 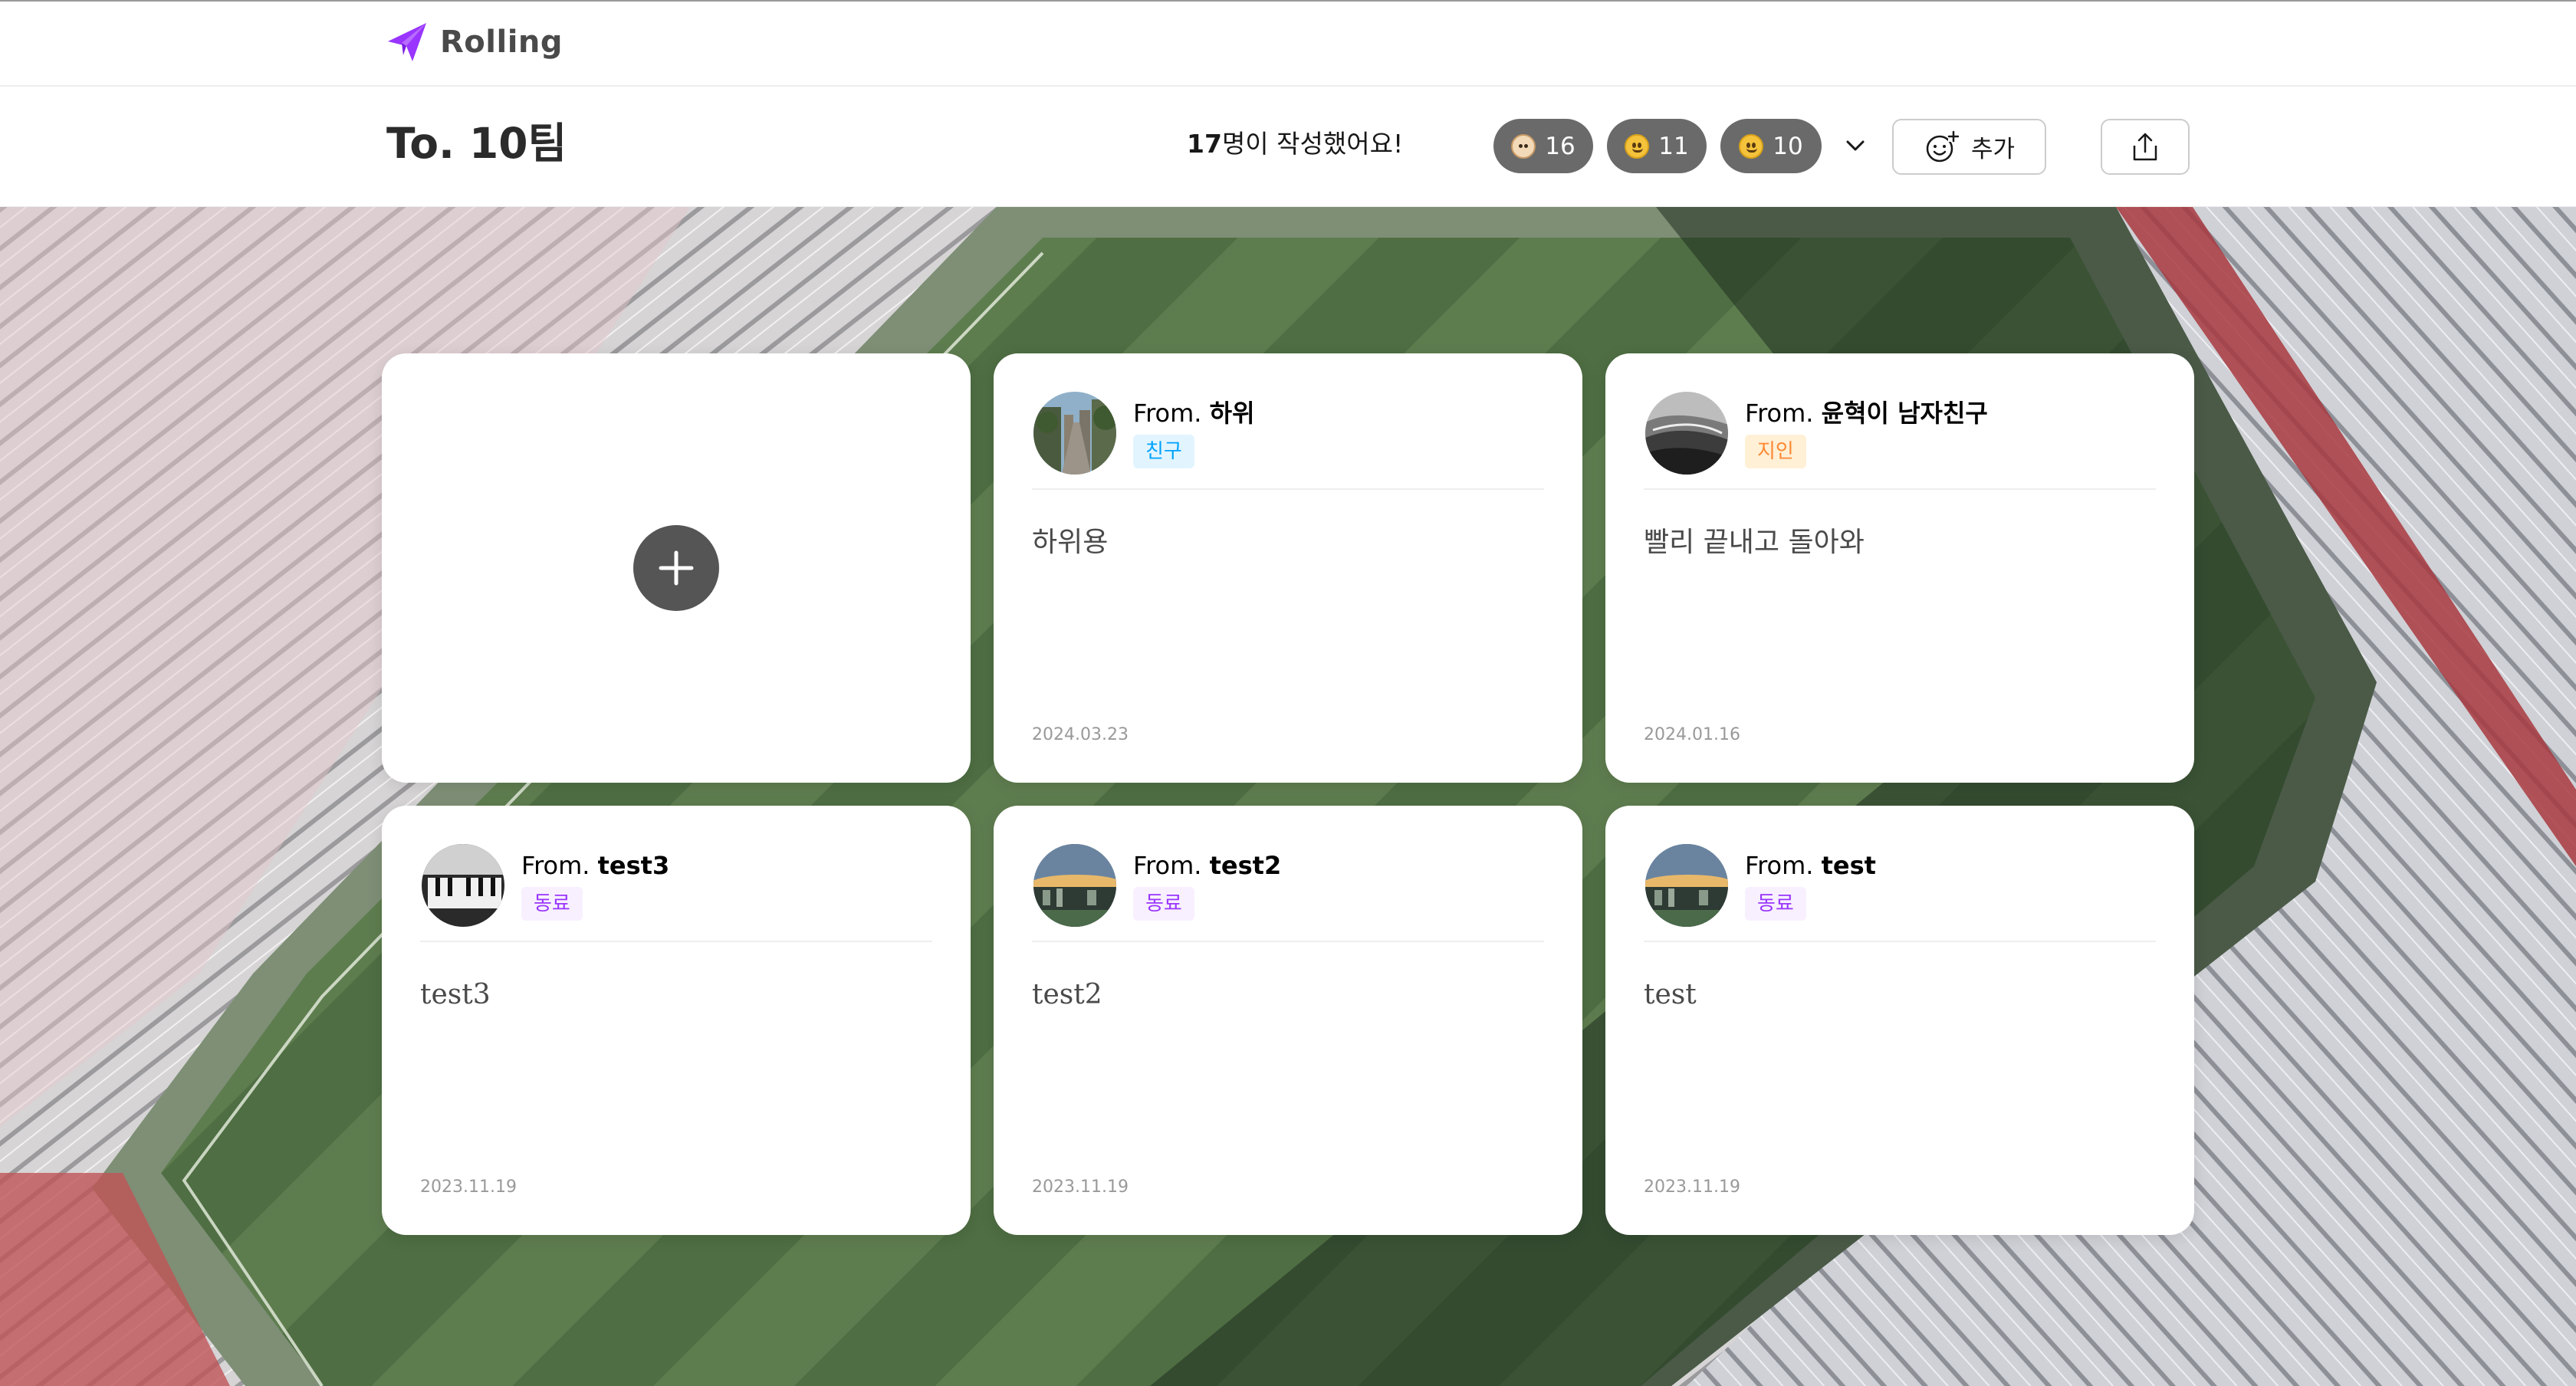 What do you see at coordinates (1561, 146) in the screenshot?
I see `reaction-count: 16` at bounding box center [1561, 146].